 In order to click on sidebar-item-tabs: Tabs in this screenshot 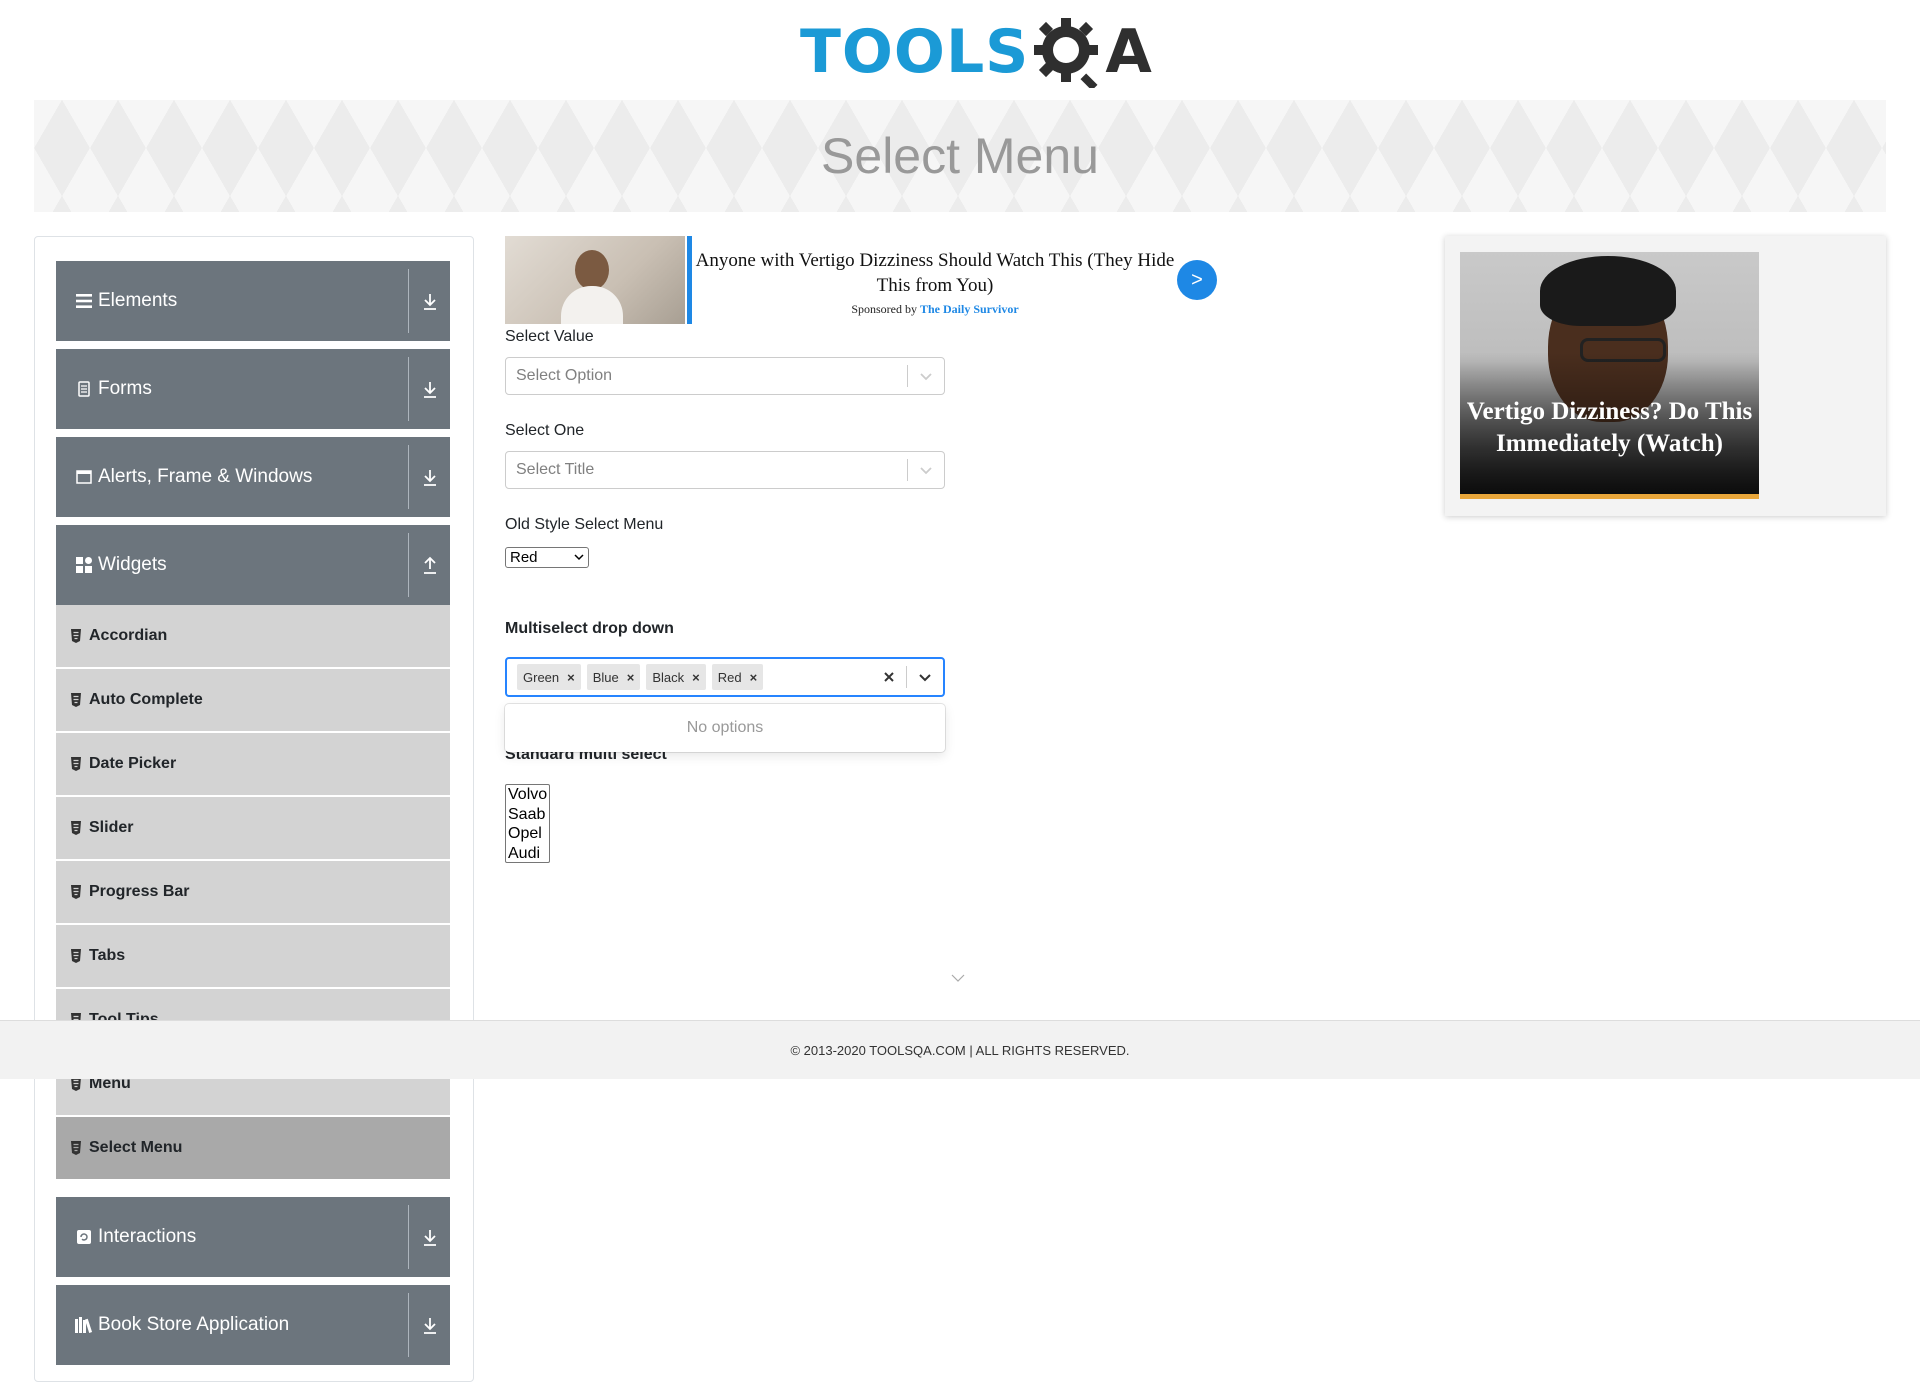, I will do `click(253, 956)`.